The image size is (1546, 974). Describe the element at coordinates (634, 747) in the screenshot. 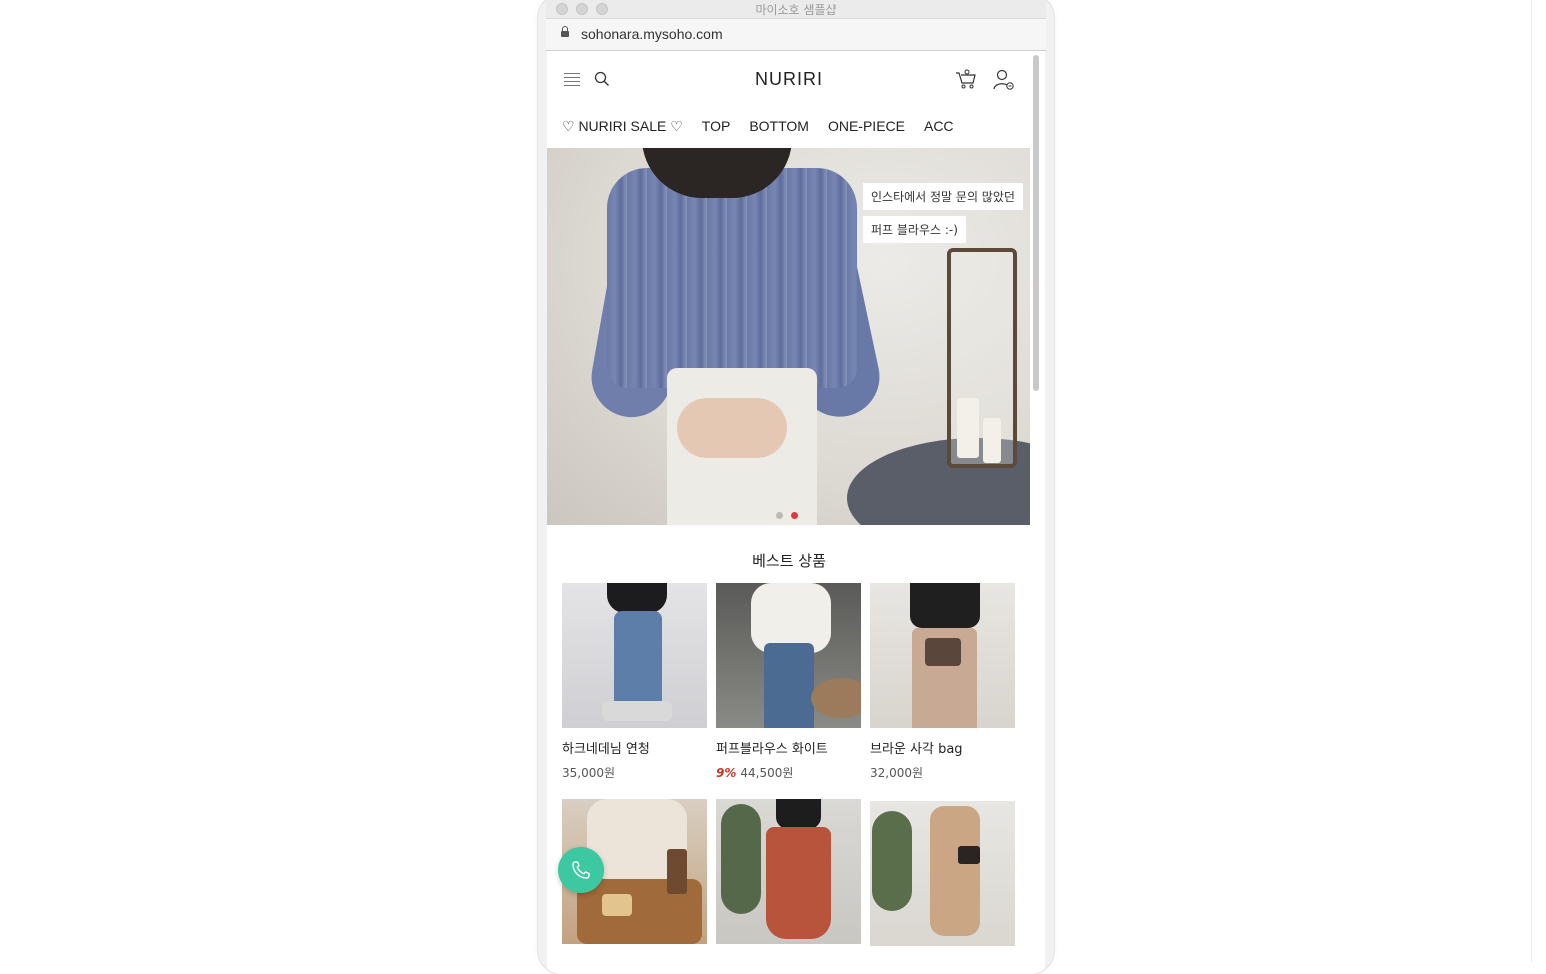

I see `product-name: 하크네데님 연청` at that location.